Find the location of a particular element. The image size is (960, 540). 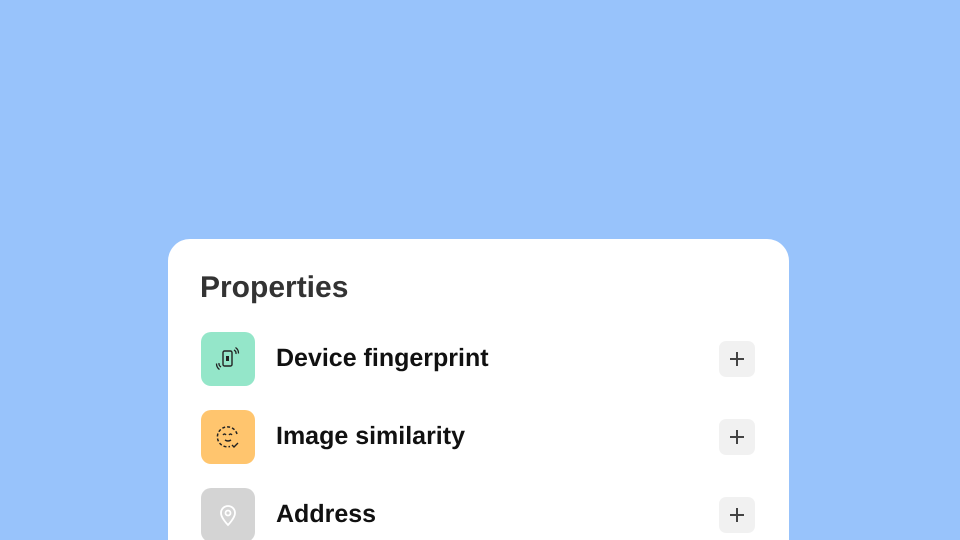

property-label: Address is located at coordinates (327, 514).